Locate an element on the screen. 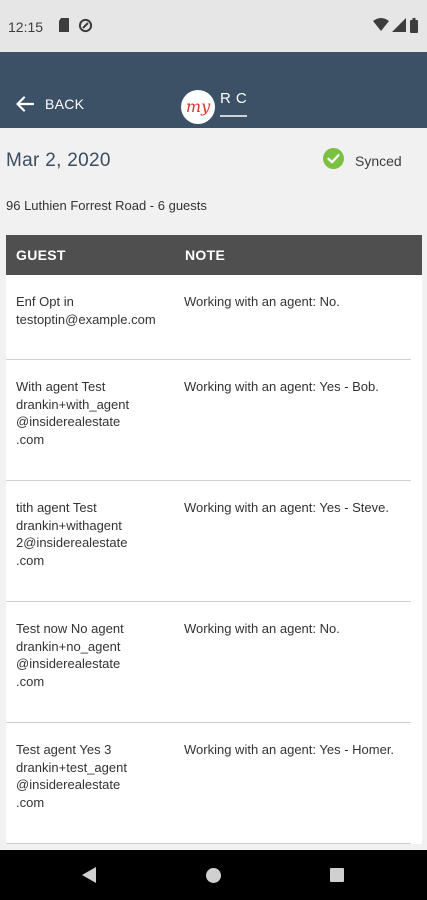 This screenshot has height=900, width=427. battery-icon is located at coordinates (414, 28).